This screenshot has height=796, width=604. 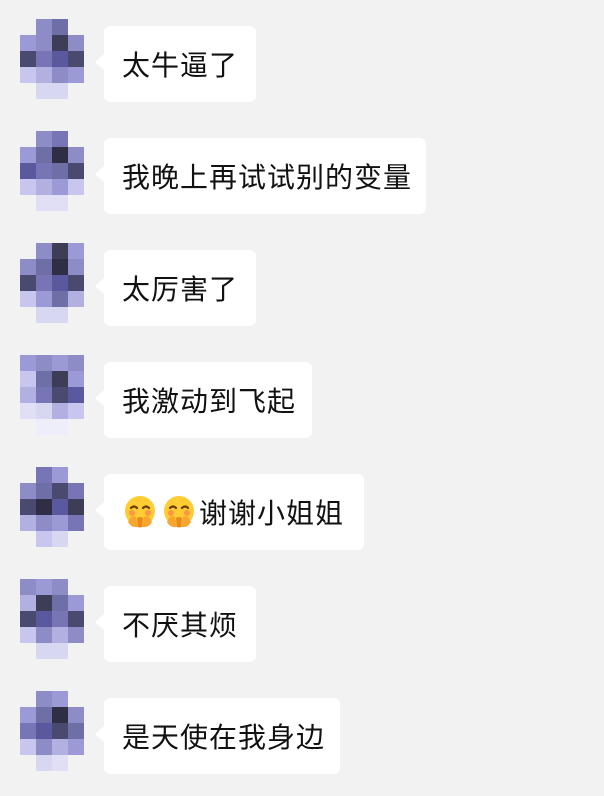 I want to click on message-bubble: 谢谢小姐姐, so click(x=229, y=512).